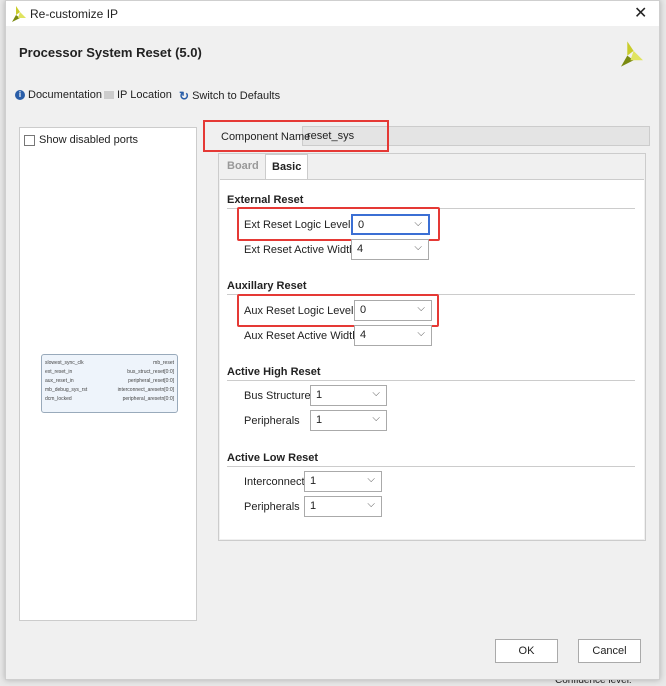 The image size is (666, 686). Describe the element at coordinates (74, 14) in the screenshot. I see `window-title: Re-customize IP` at that location.